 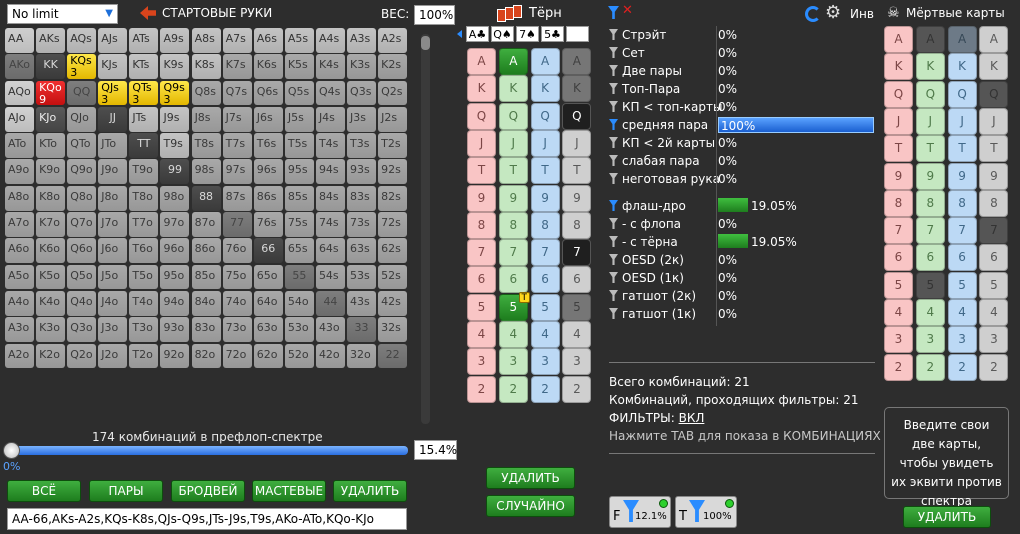 What do you see at coordinates (82, 330) in the screenshot?
I see `hand-cell: Q3o` at bounding box center [82, 330].